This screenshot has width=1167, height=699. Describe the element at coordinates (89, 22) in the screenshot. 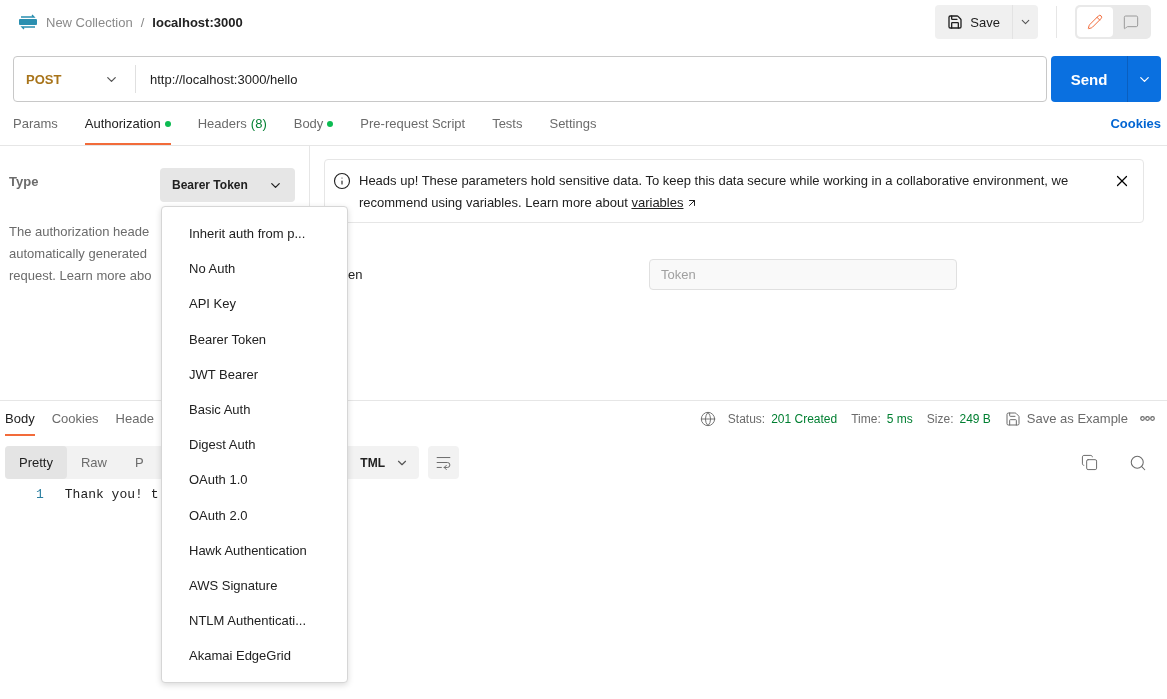

I see `collection-link: New Collection` at that location.